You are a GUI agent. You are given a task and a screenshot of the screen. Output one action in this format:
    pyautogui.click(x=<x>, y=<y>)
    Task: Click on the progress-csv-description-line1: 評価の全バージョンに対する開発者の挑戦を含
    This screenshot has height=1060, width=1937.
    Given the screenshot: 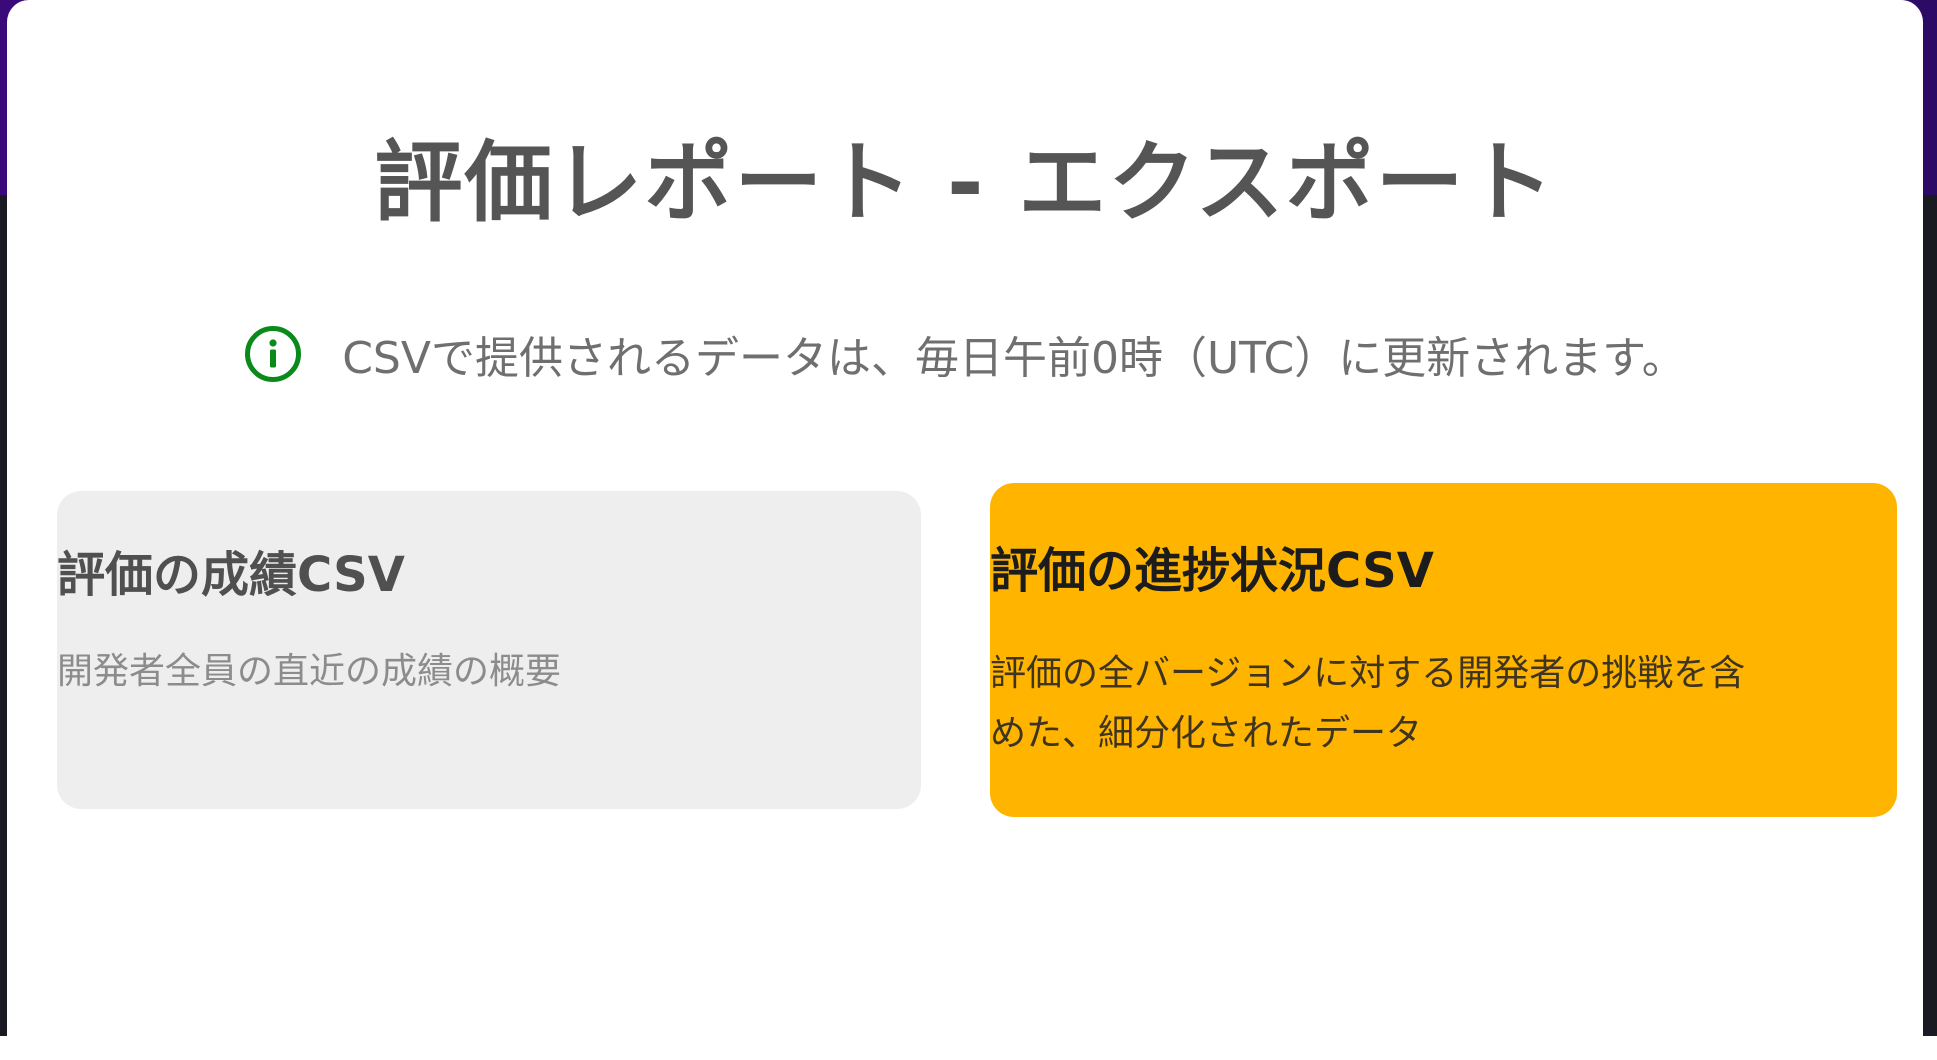 What is the action you would take?
    pyautogui.click(x=1368, y=673)
    